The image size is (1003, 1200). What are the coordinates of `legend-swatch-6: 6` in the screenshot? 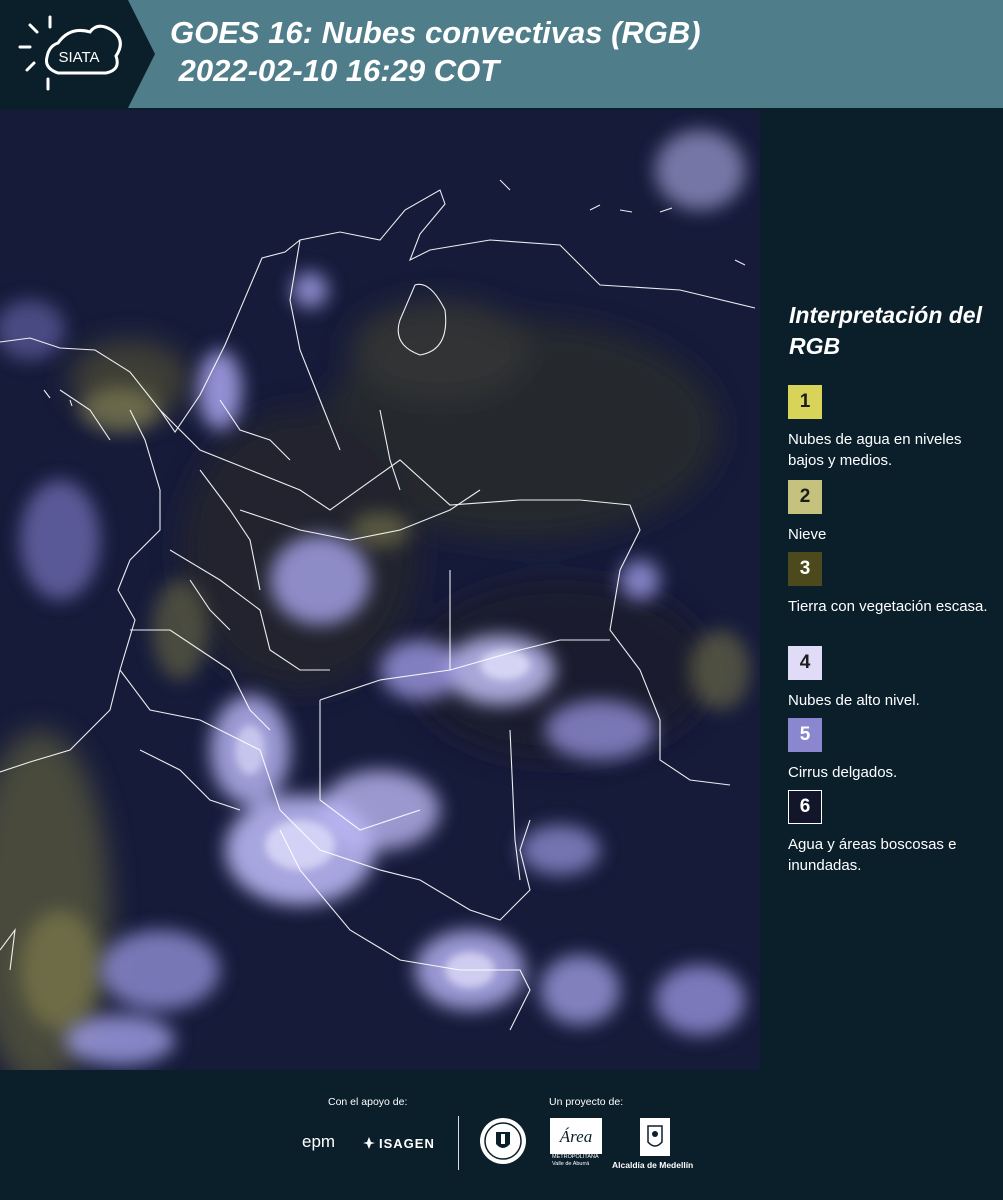 It's located at (805, 807).